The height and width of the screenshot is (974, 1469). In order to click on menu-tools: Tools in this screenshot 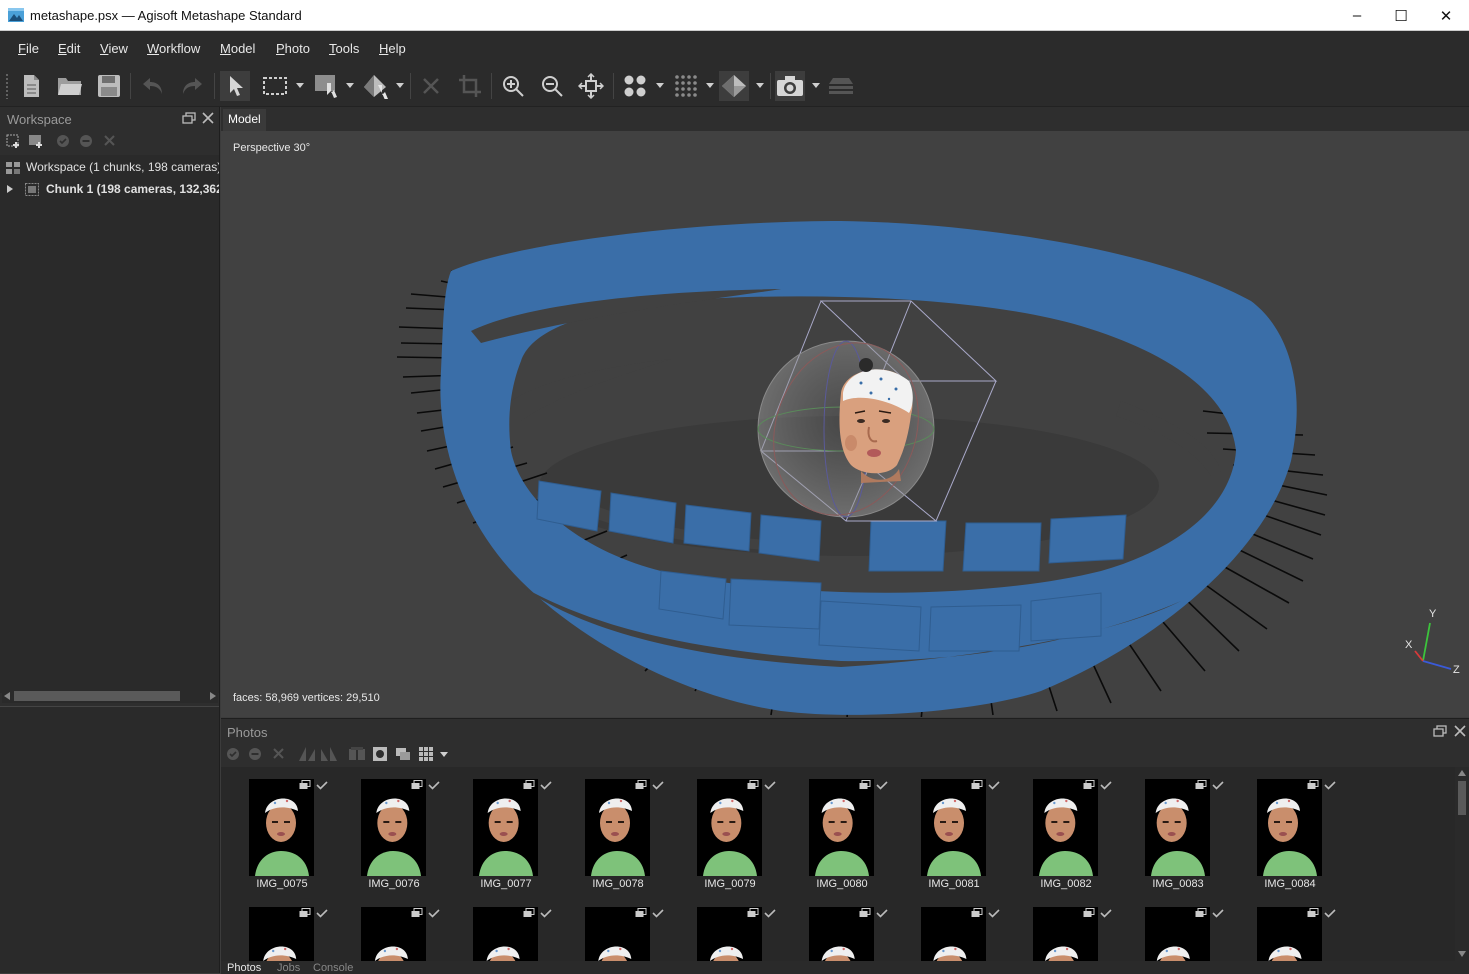, I will do `click(344, 48)`.